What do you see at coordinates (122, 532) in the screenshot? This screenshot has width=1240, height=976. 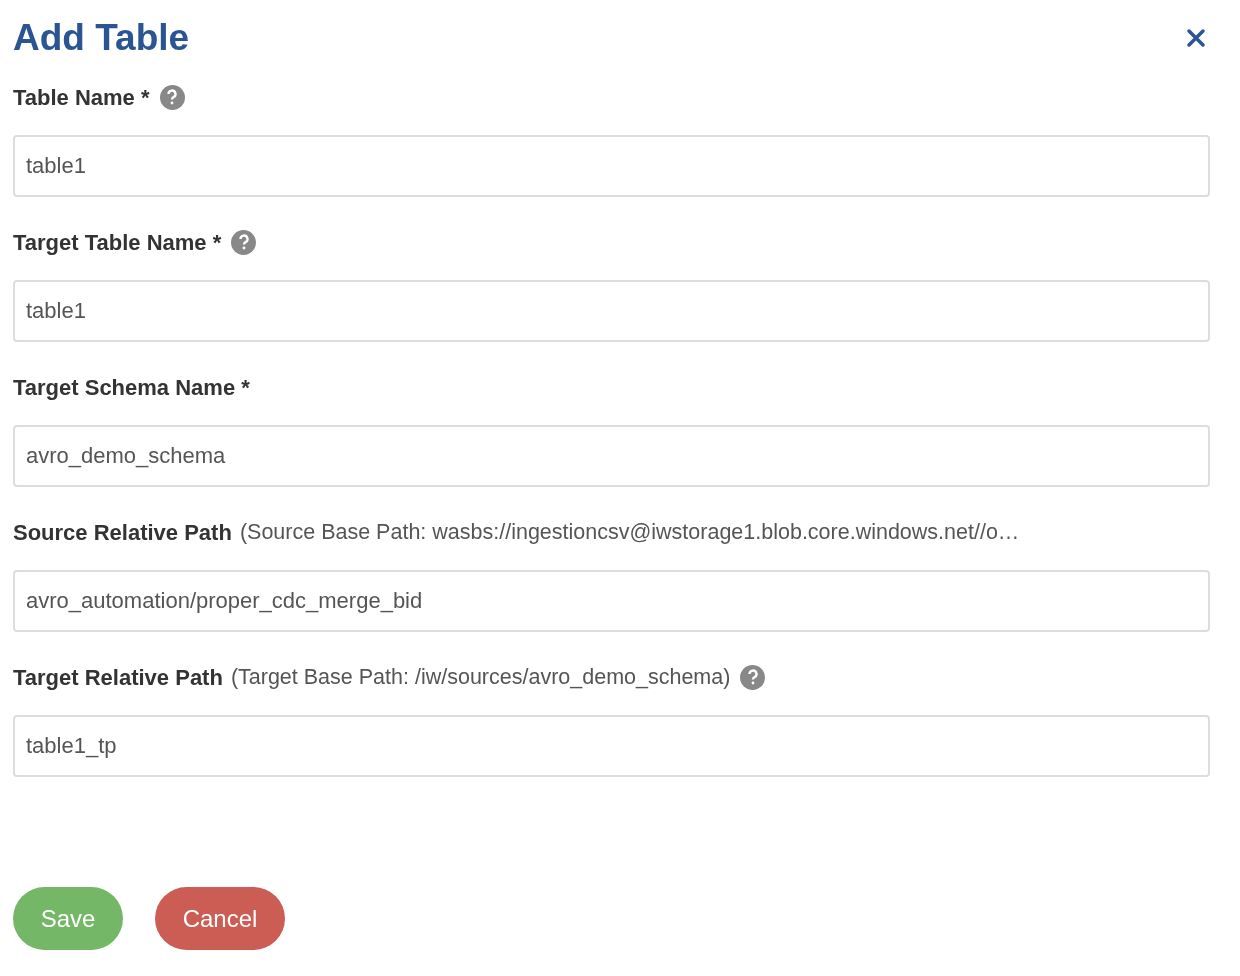 I see `field-label: Source Relative Path` at bounding box center [122, 532].